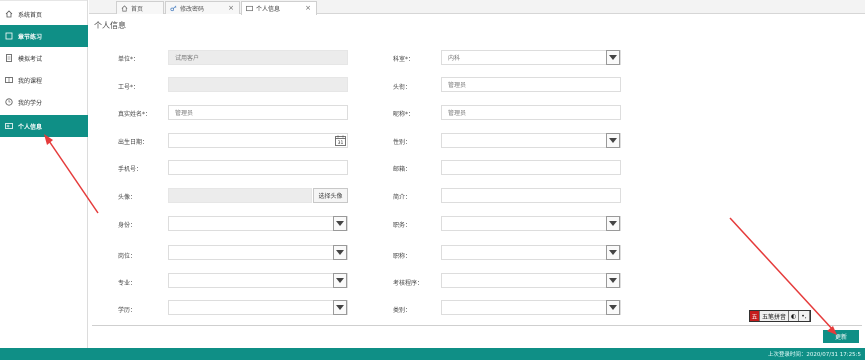 The width and height of the screenshot is (865, 360). I want to click on sidebar: 系统首页 章节练习 模拟考试 我的课程 我的学分 个人信息, so click(44, 174).